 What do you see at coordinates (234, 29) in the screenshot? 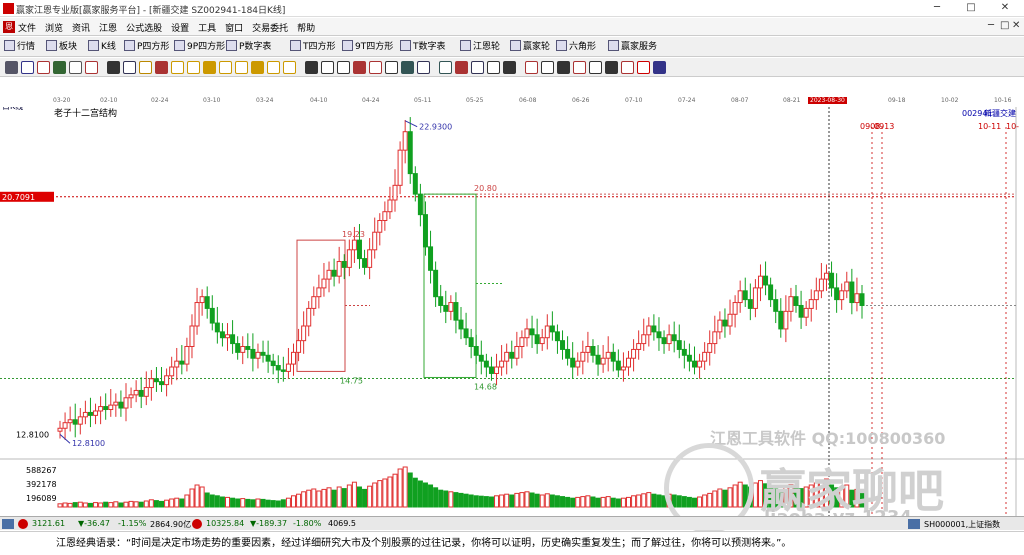
I see `menu-item-7: 窗口` at bounding box center [234, 29].